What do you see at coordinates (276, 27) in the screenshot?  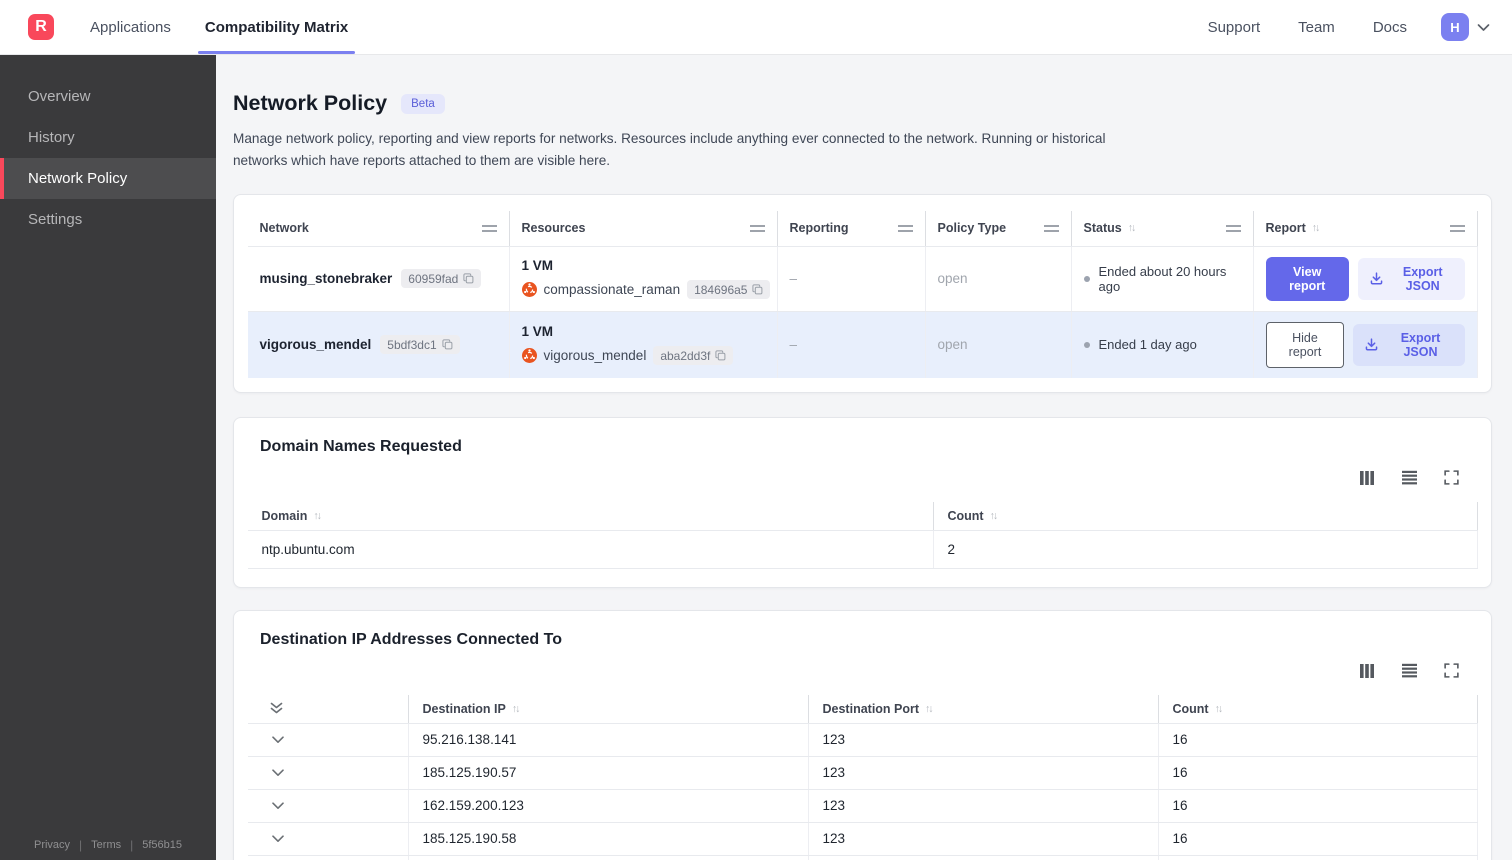 I see `tab-compatibility-matrix: Compatibility Matrix` at bounding box center [276, 27].